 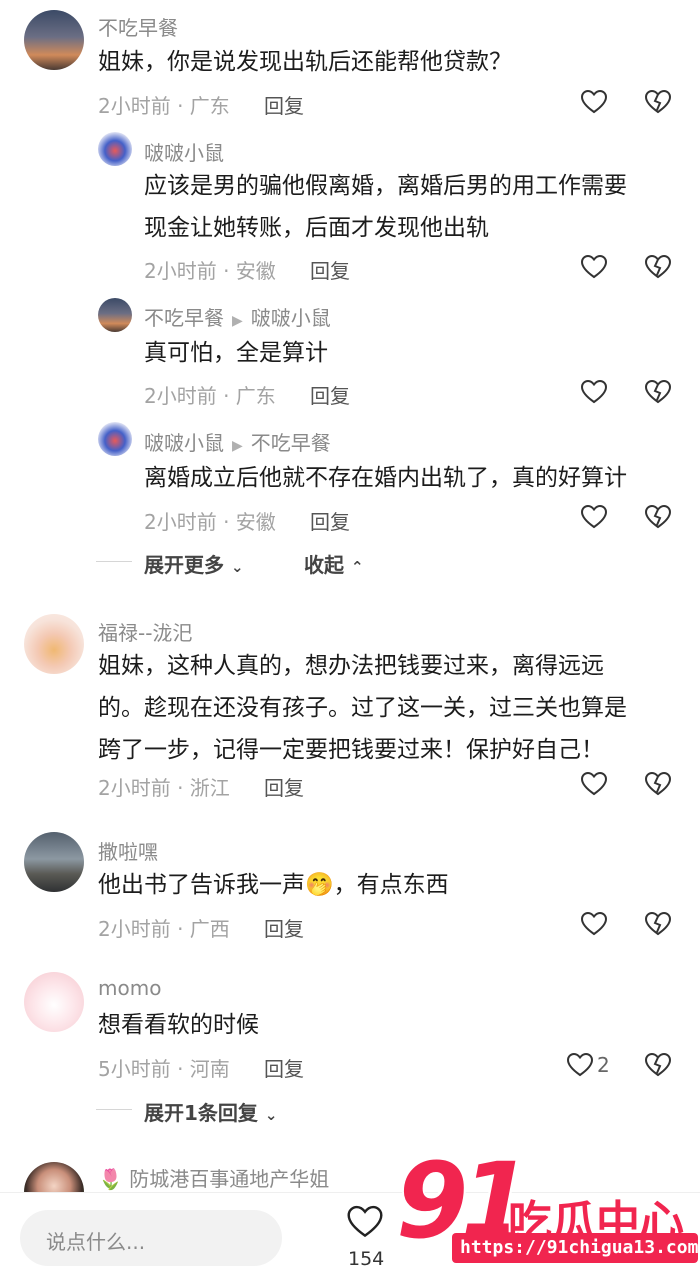 What do you see at coordinates (291, 318) in the screenshot?
I see `reply-to-name: 啵啵小鼠` at bounding box center [291, 318].